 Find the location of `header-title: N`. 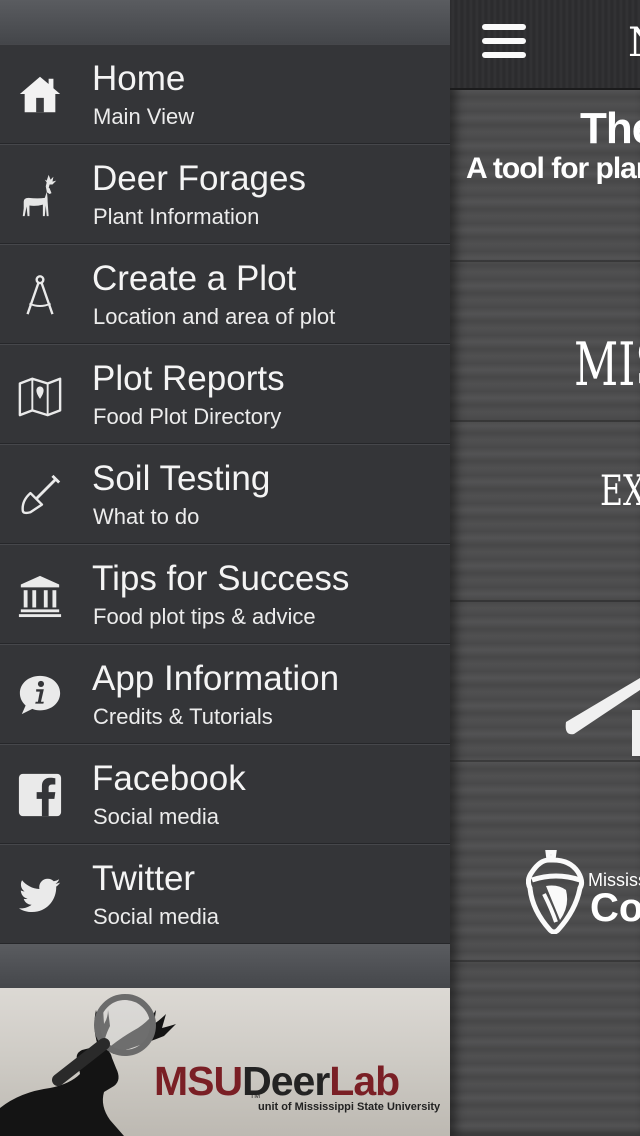

header-title: N is located at coordinates (634, 43).